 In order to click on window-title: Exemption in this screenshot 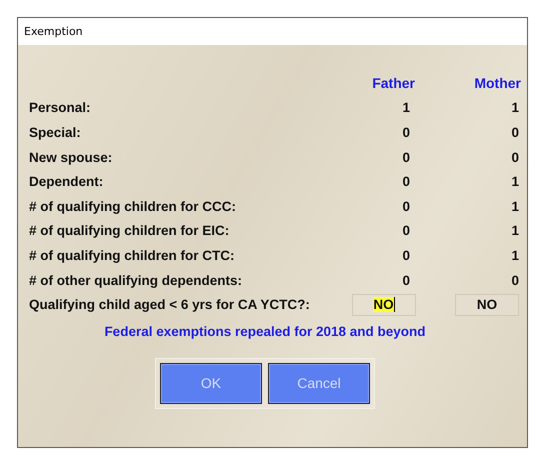, I will do `click(53, 31)`.